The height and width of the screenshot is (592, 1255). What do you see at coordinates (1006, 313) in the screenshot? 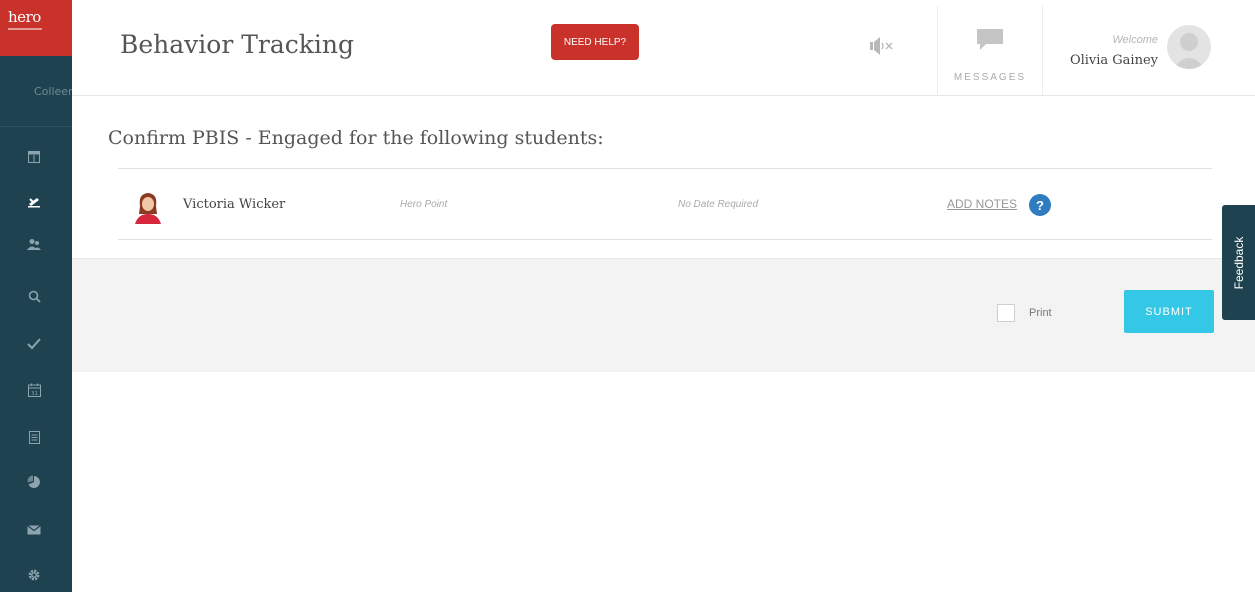
I see `print-checkbox` at bounding box center [1006, 313].